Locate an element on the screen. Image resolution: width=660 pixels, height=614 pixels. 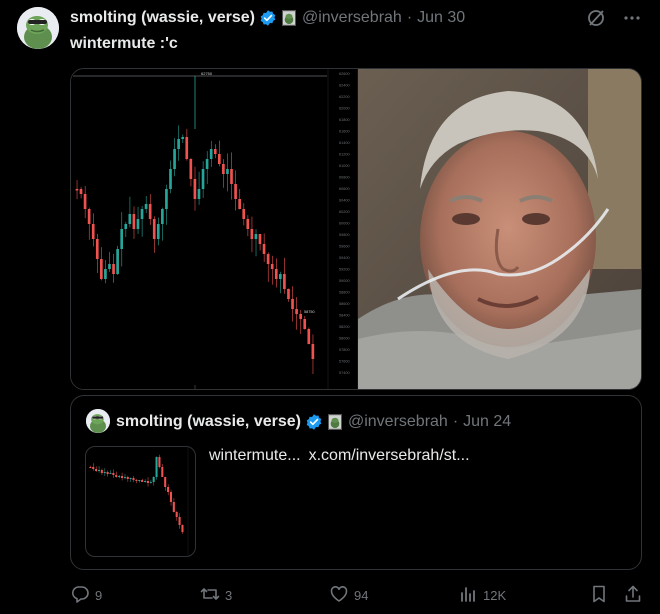
views-button: 12K is located at coordinates (482, 595).